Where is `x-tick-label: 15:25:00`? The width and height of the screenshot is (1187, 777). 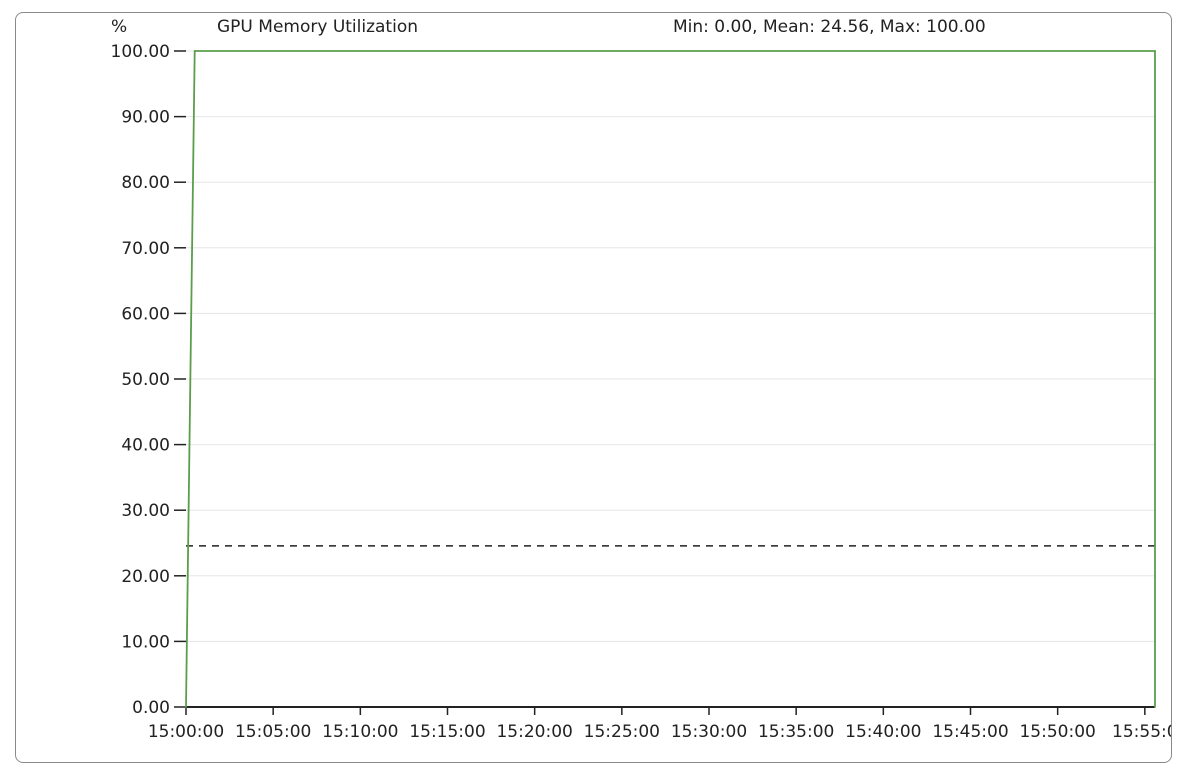 x-tick-label: 15:25:00 is located at coordinates (622, 732).